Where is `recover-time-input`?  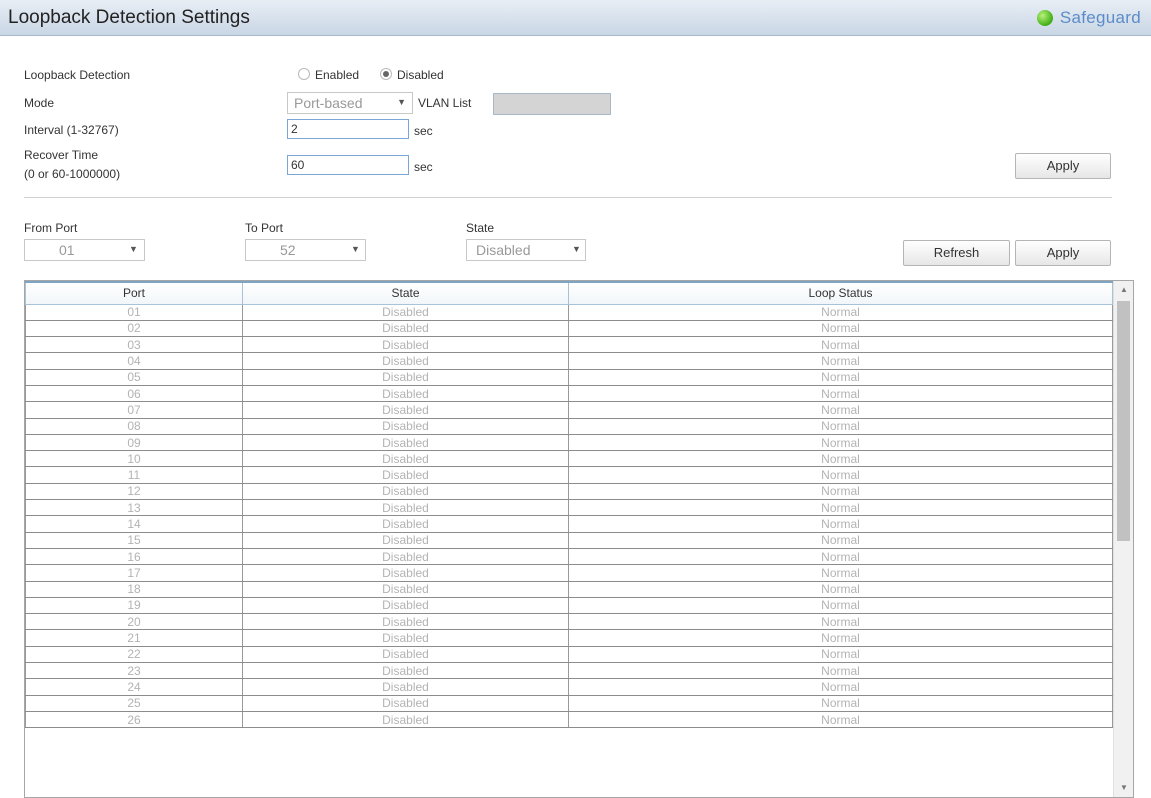
recover-time-input is located at coordinates (348, 165).